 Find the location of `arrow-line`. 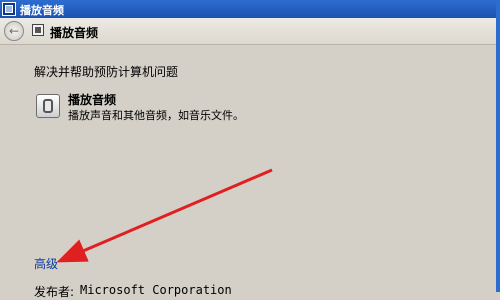

arrow-line is located at coordinates (164, 215).